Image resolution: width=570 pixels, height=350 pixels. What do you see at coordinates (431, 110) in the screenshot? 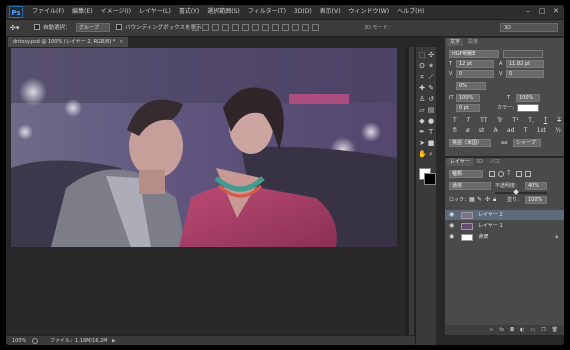
I see `gradient-tool-icon: ▤` at bounding box center [431, 110].